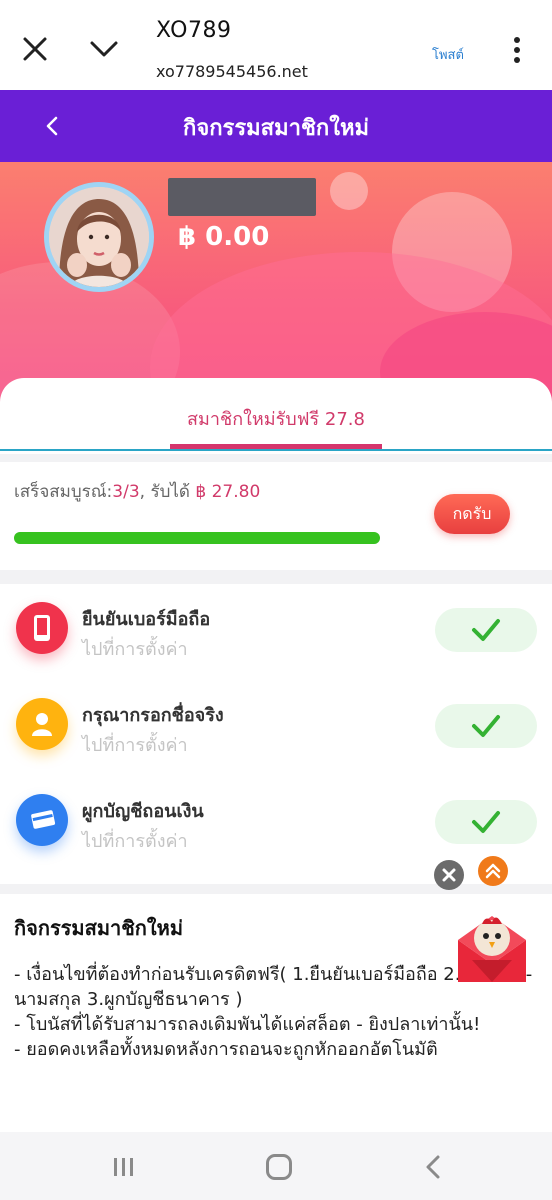 The width and height of the screenshot is (552, 1200). I want to click on progress-prefix: เสร็จสมบูรณ์:, so click(63, 492).